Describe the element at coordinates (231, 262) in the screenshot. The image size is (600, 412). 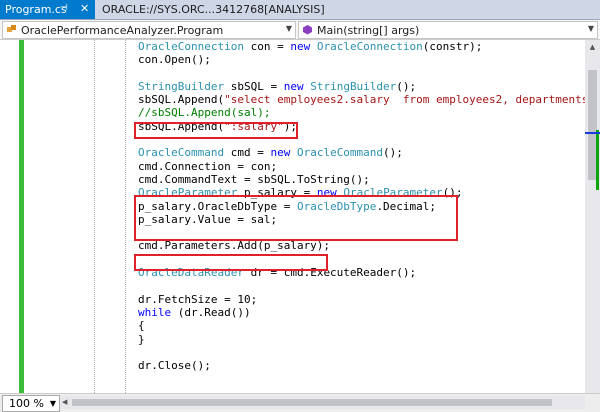
I see `highlight-box-parameters-add` at that location.